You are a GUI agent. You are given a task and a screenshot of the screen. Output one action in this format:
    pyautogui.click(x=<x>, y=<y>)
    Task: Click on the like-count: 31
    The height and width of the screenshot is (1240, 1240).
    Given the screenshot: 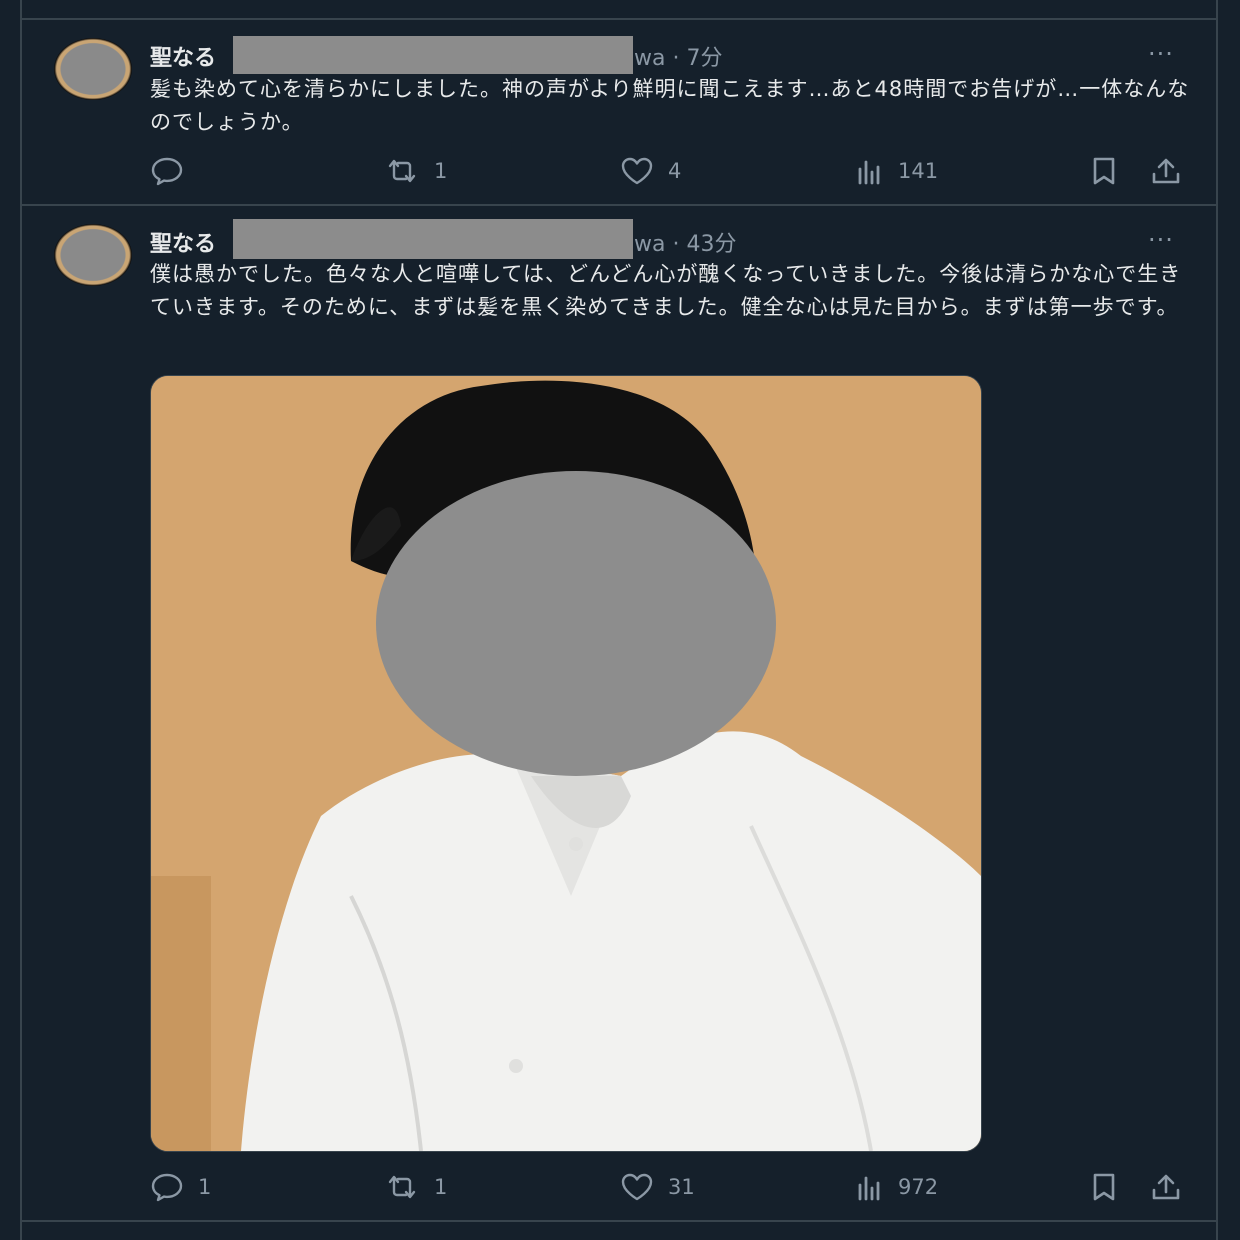 What is the action you would take?
    pyautogui.click(x=681, y=1187)
    